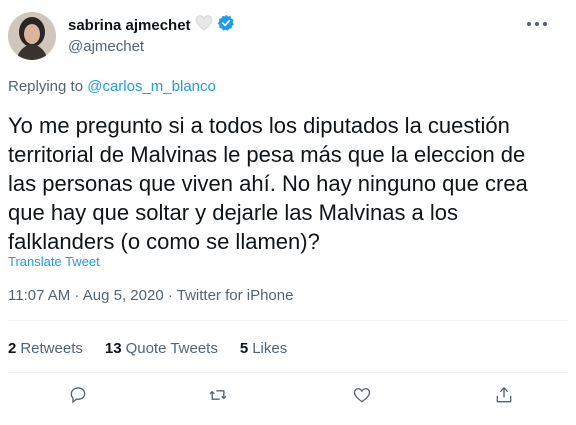 This screenshot has height=425, width=576. I want to click on replying-to: Replying to @carlos_m_blanco, so click(112, 86).